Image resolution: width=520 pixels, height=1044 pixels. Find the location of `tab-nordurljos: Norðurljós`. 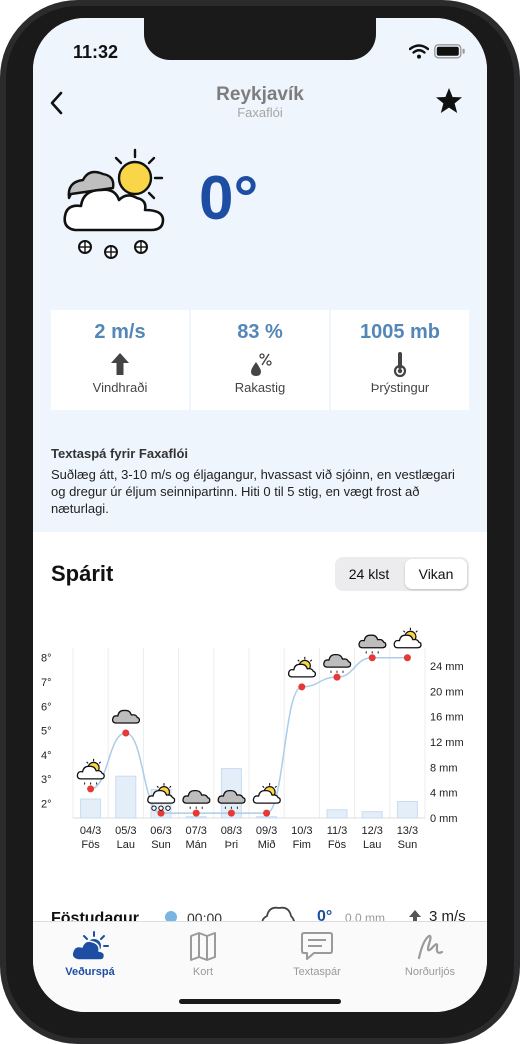

tab-nordurljos: Norðurljós is located at coordinates (430, 960).